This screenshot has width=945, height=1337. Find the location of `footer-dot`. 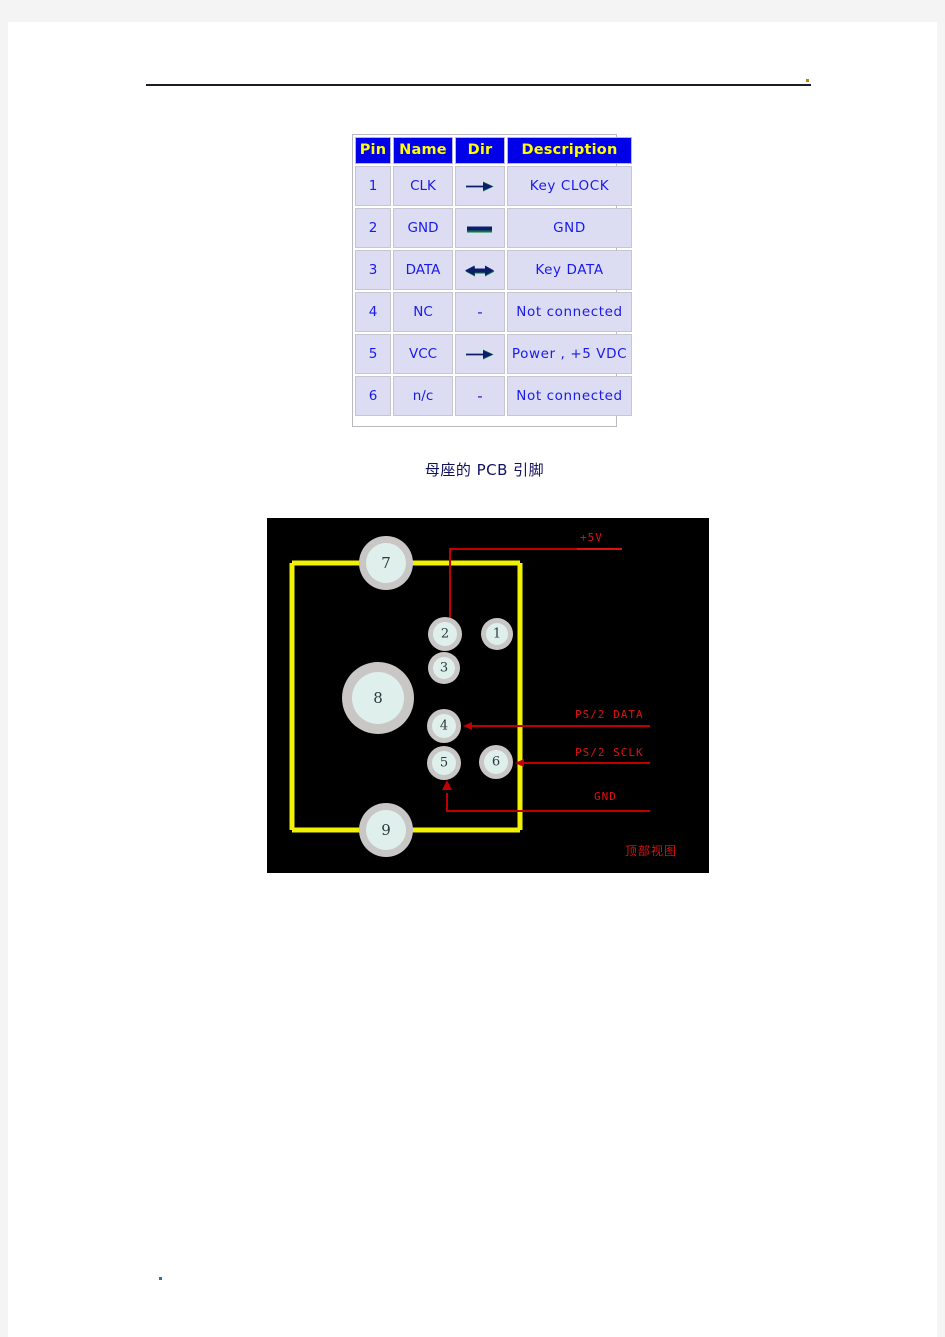

footer-dot is located at coordinates (160, 1278).